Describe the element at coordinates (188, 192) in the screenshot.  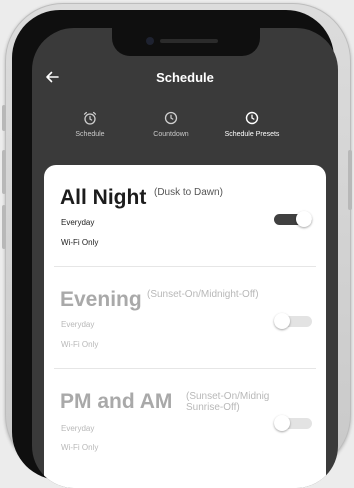
I see `preset-description: (Dusk to Dawn)` at that location.